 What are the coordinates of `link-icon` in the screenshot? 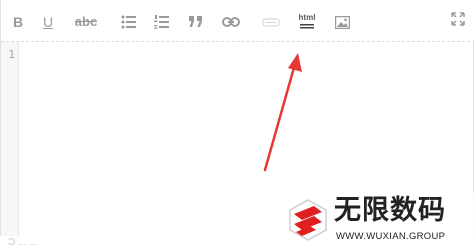 It's located at (231, 22).